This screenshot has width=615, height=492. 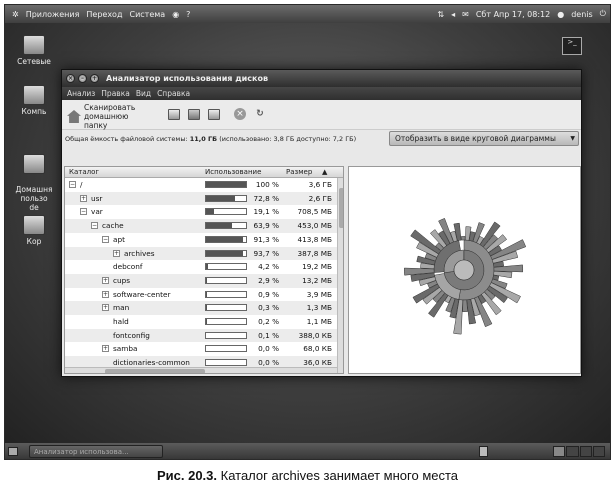 What do you see at coordinates (121, 308) in the screenshot?
I see `row-name: man` at bounding box center [121, 308].